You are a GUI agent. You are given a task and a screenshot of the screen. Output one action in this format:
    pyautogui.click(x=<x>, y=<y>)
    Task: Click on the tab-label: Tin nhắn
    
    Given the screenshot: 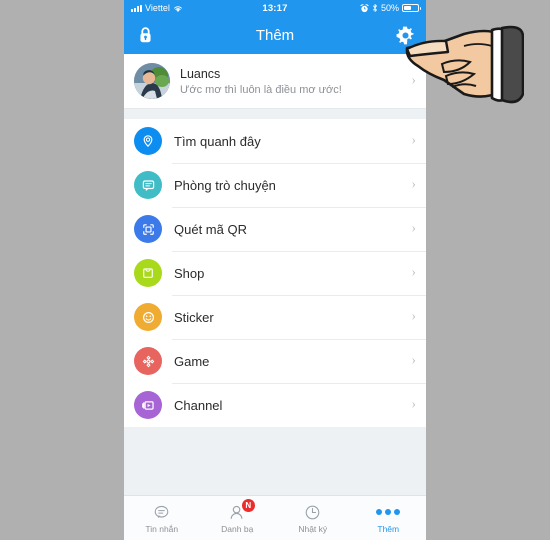 What is the action you would take?
    pyautogui.click(x=162, y=529)
    